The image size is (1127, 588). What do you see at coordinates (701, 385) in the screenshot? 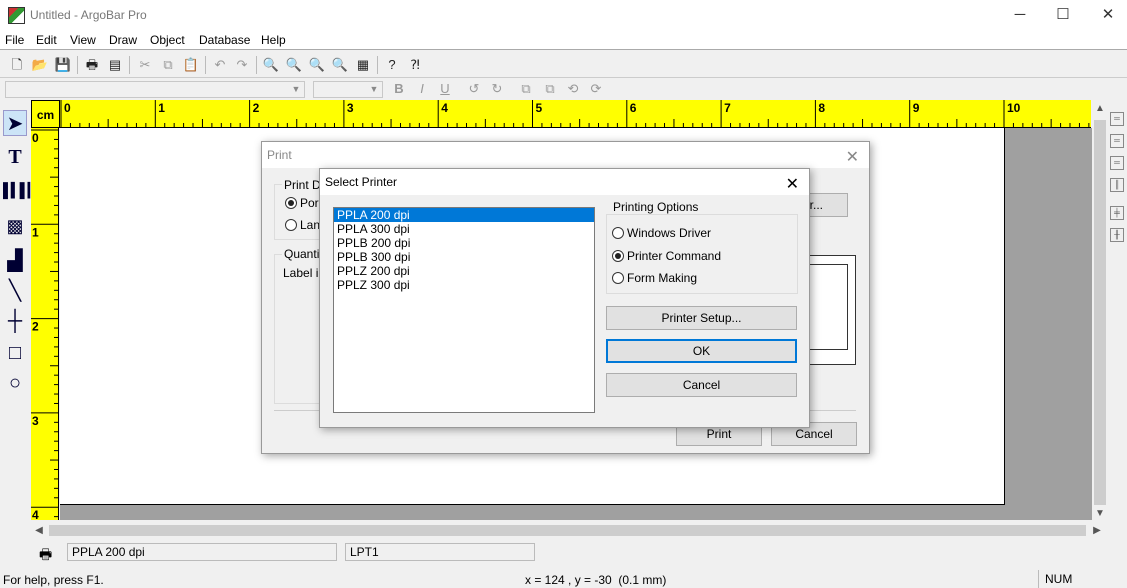
I see `cancel-button: Cancel` at bounding box center [701, 385].